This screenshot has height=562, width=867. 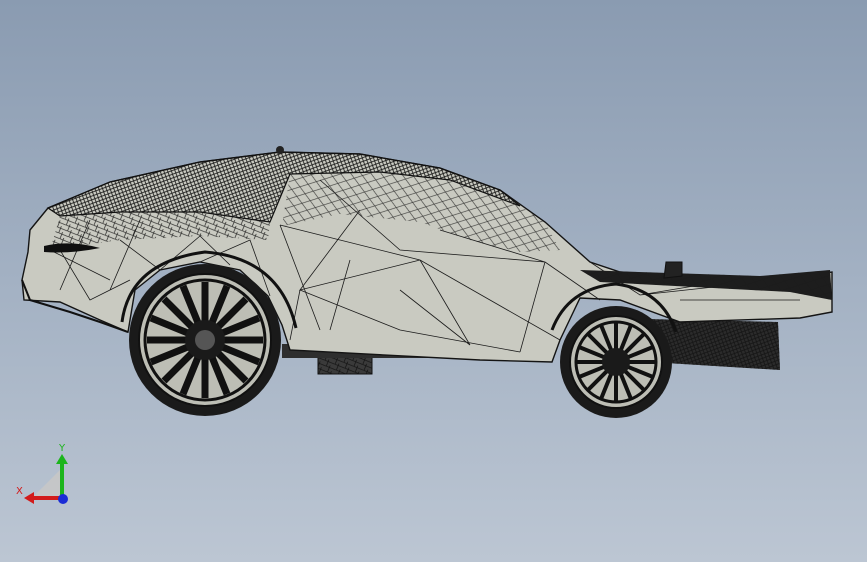 I want to click on roof-antenna, so click(x=280, y=150).